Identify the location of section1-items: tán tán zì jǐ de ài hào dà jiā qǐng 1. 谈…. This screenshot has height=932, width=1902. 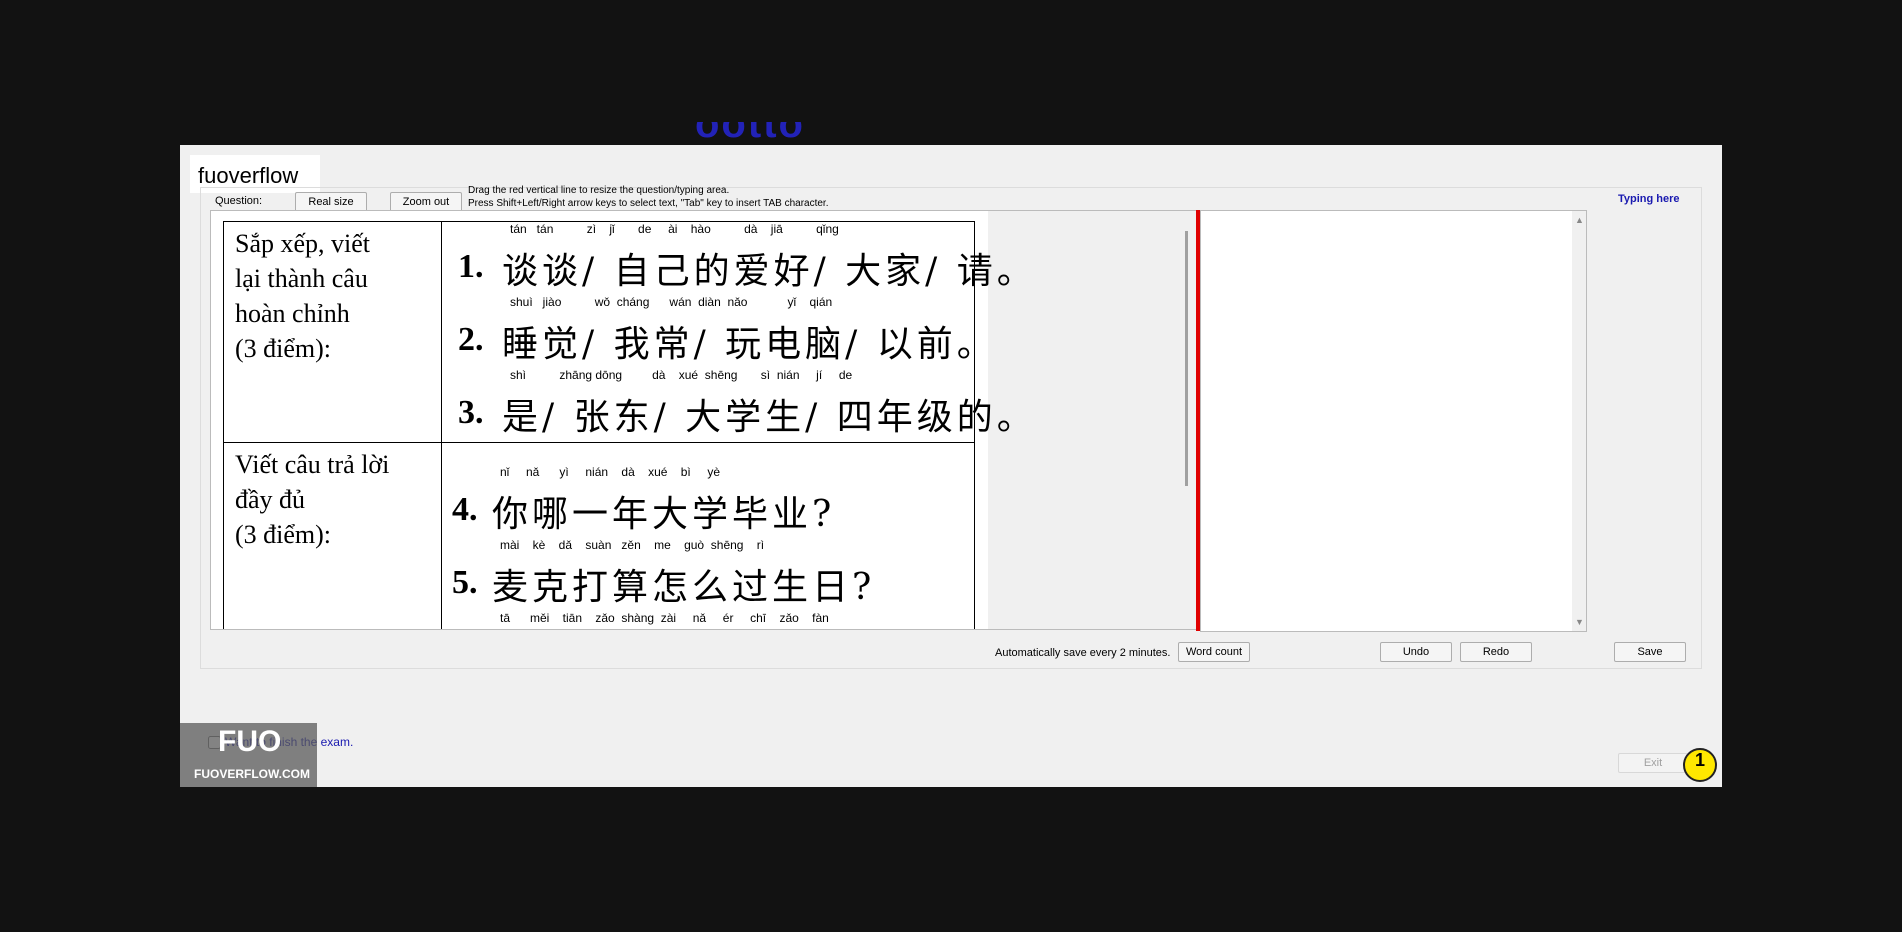
(737, 332).